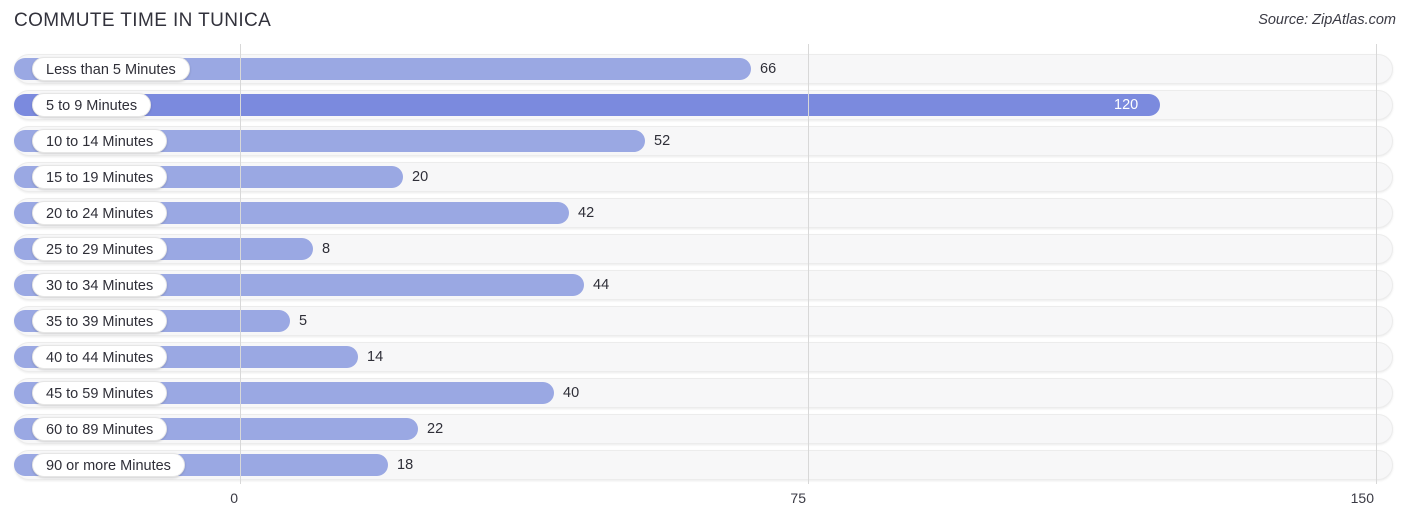  What do you see at coordinates (703, 177) in the screenshot?
I see `bar-row: 15 to 19 Minutes 20` at bounding box center [703, 177].